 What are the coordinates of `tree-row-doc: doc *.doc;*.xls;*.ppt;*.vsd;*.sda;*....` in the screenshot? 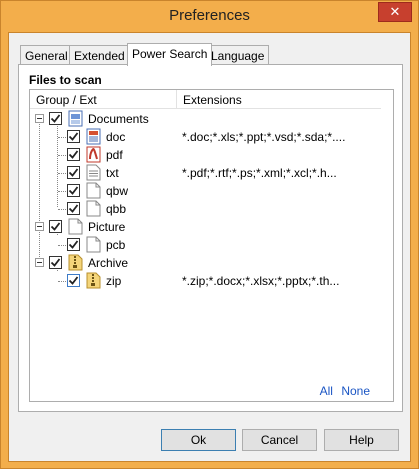 It's located at (210, 137).